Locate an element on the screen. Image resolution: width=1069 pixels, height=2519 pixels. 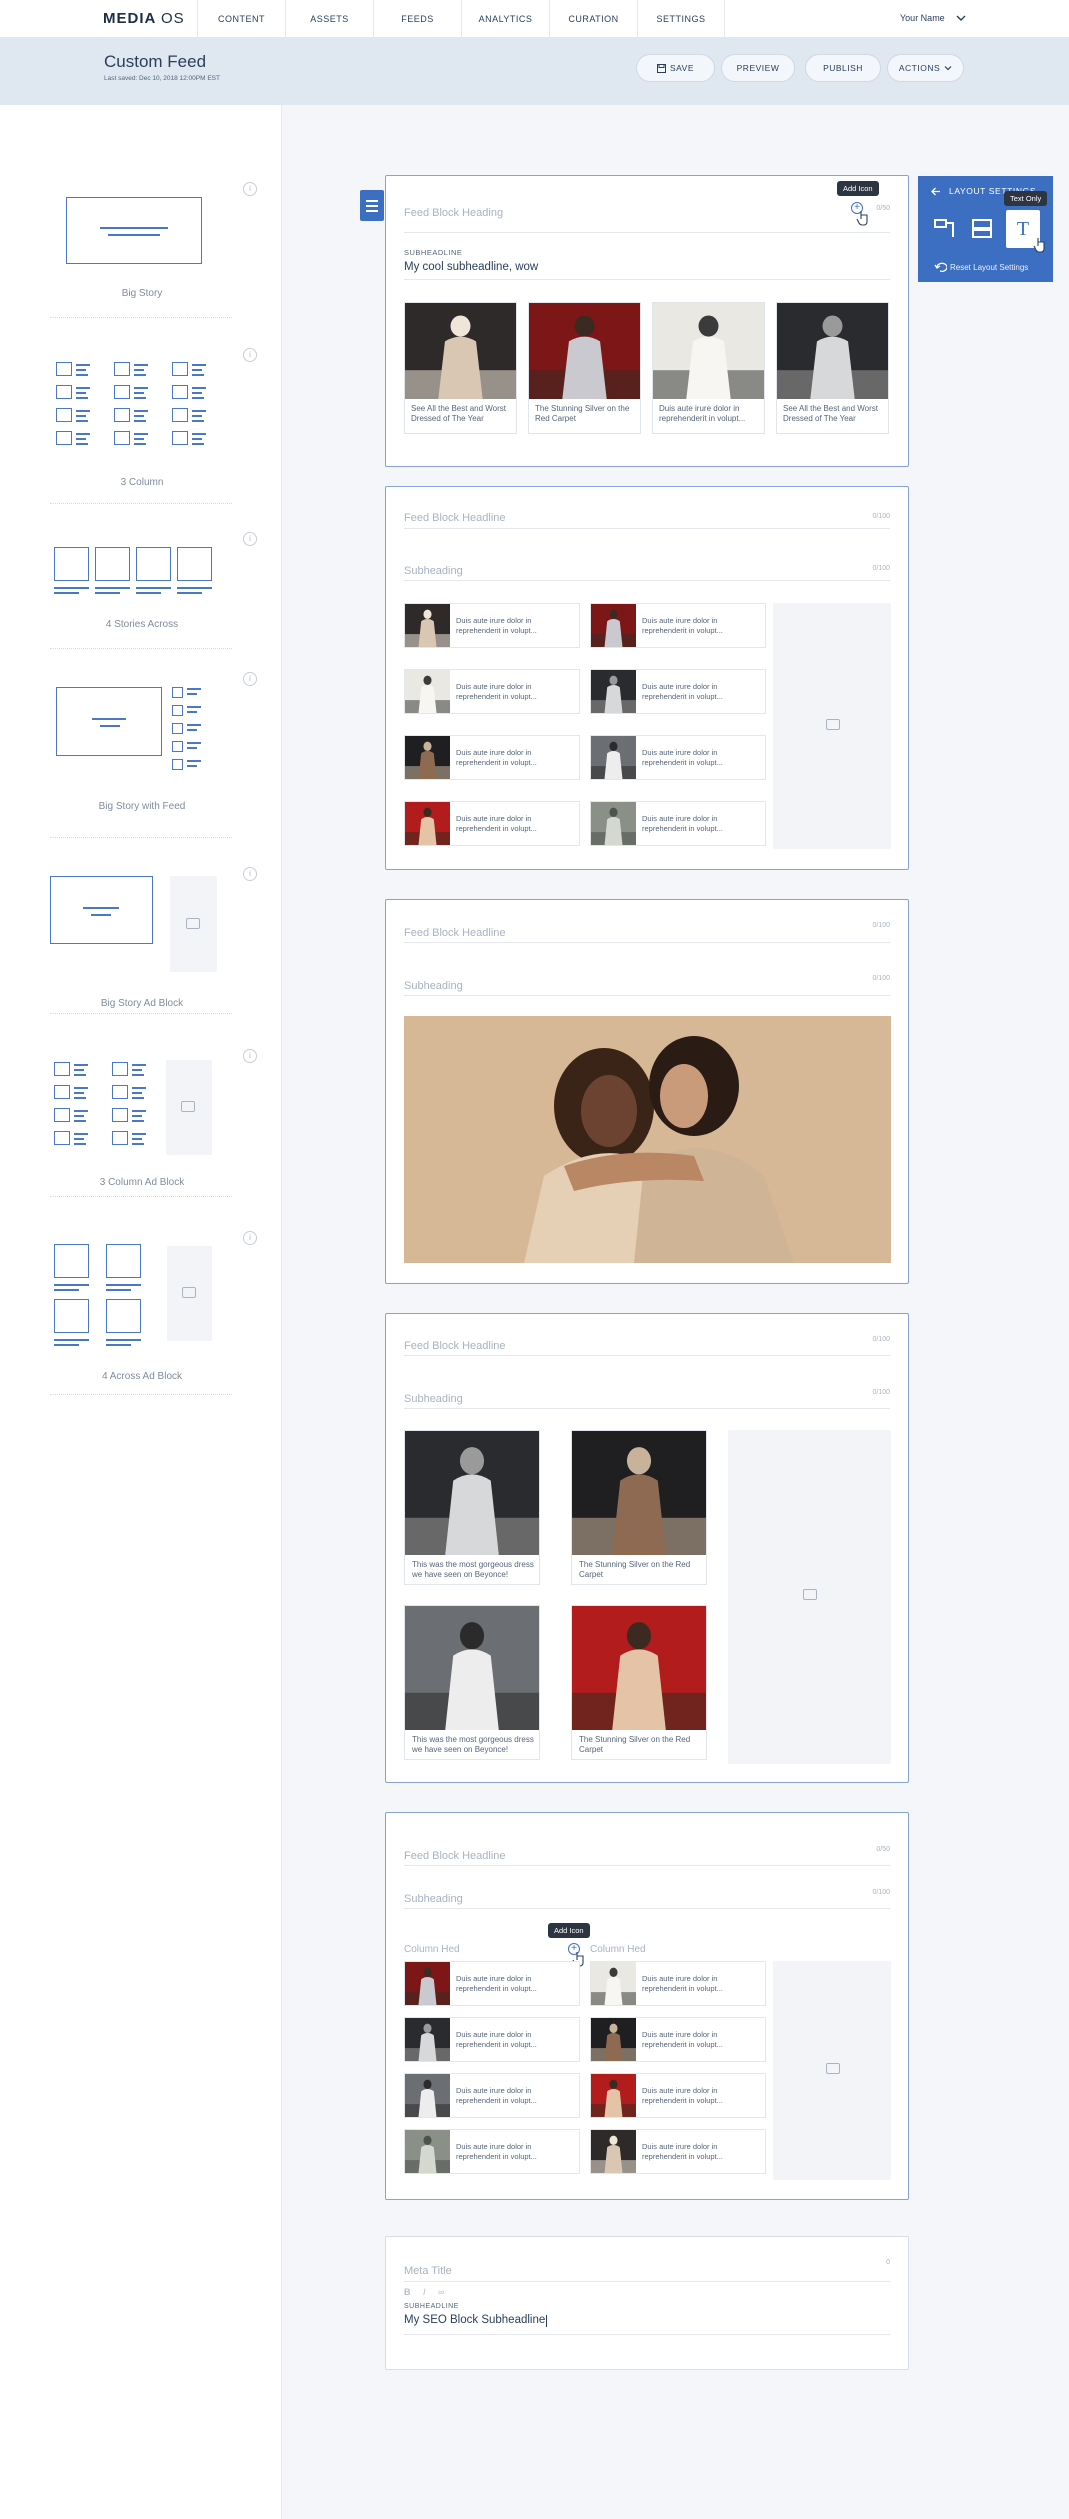
chevron-down-icon is located at coordinates (961, 18).